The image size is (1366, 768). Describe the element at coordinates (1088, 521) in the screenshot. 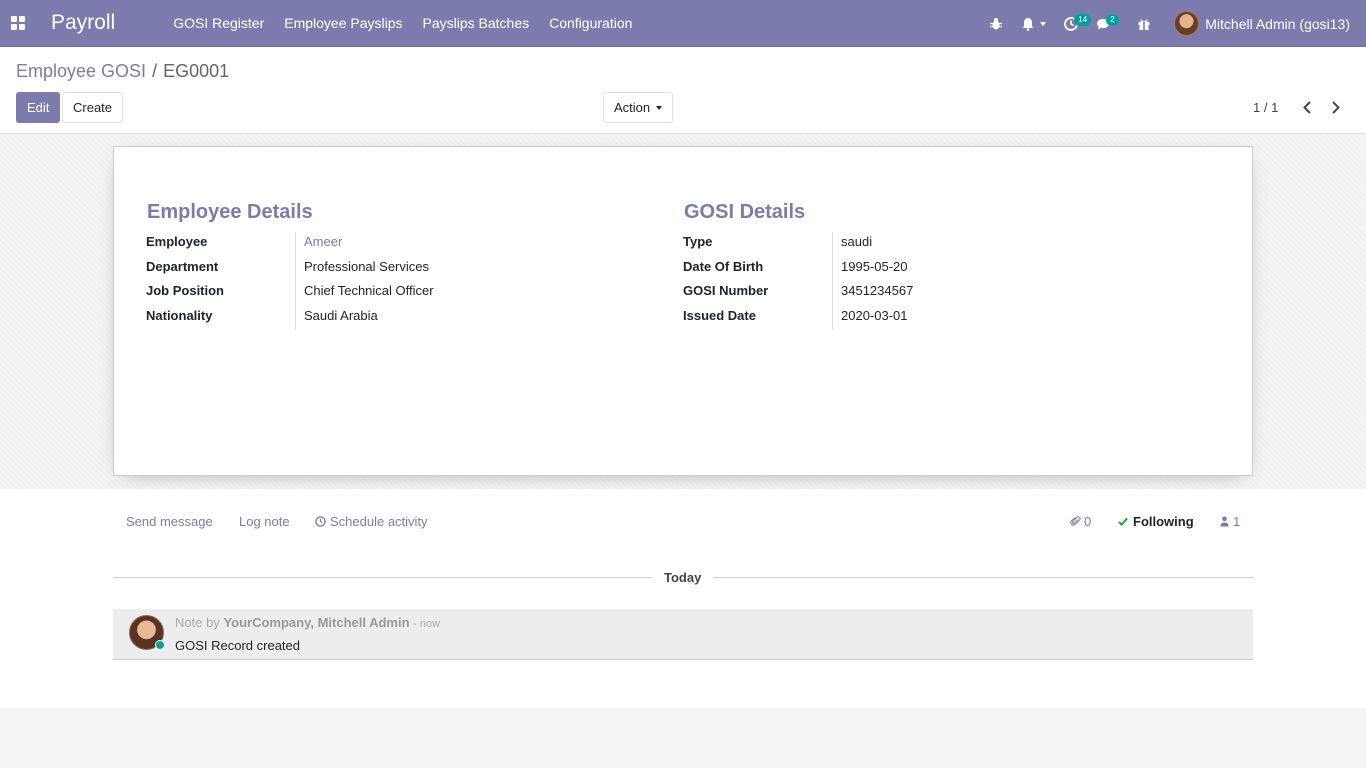

I see `attachments-count: 0` at that location.